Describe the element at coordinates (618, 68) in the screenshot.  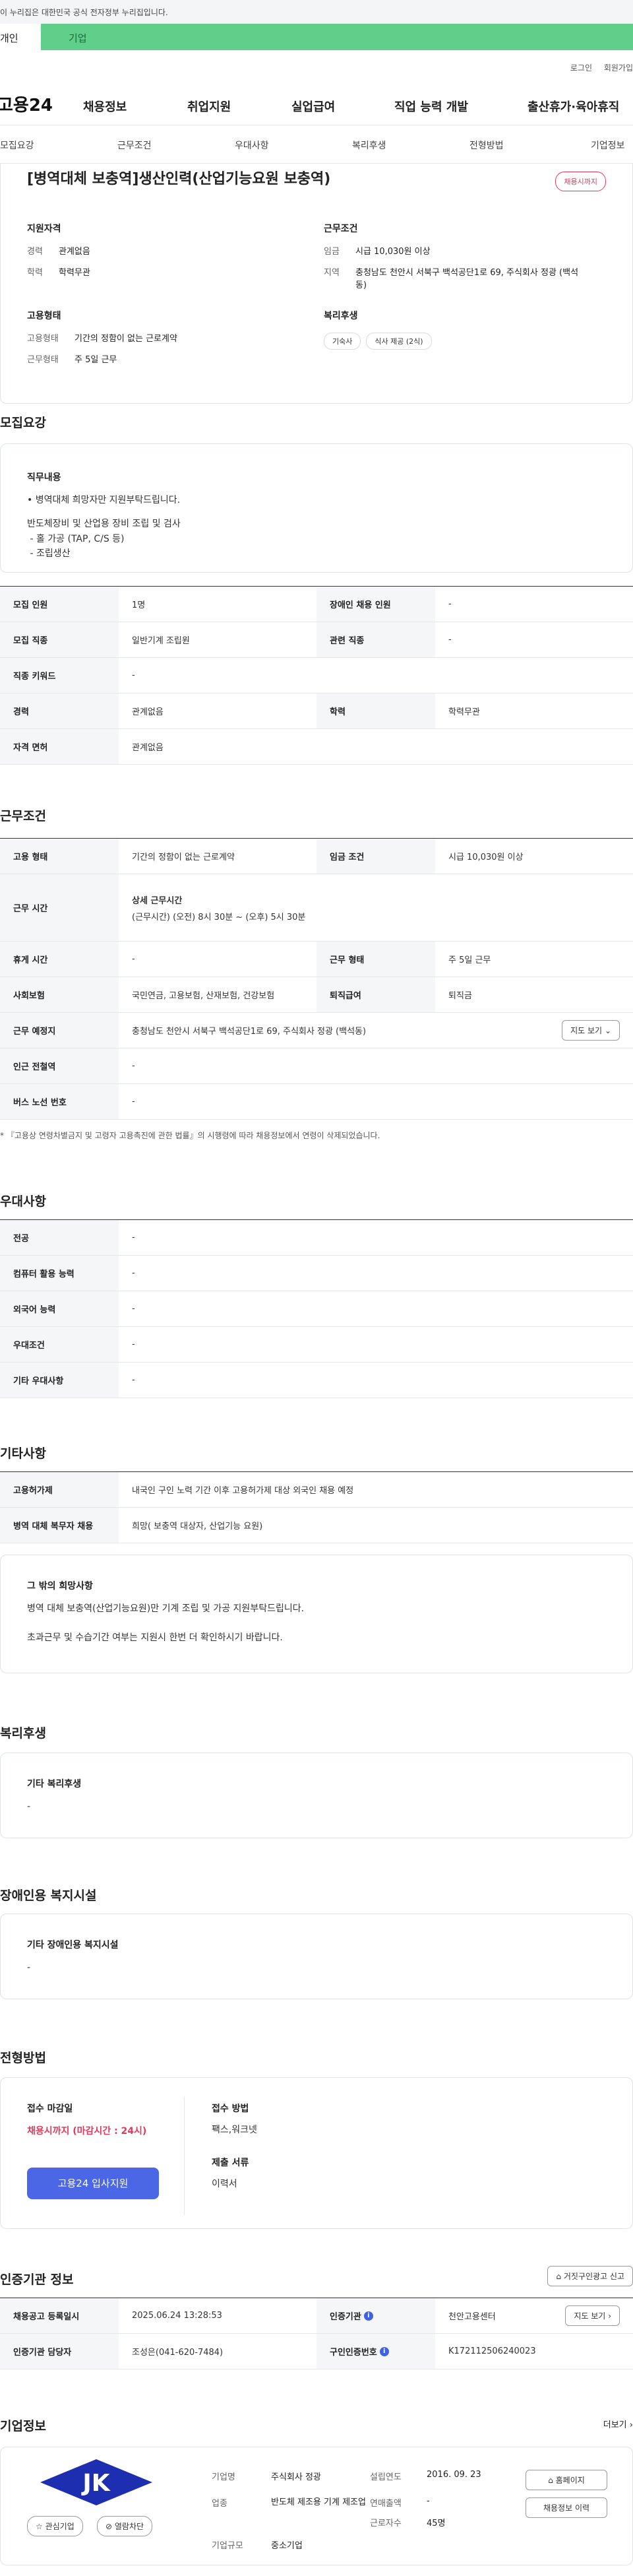
I see `join-link: 회원가입` at that location.